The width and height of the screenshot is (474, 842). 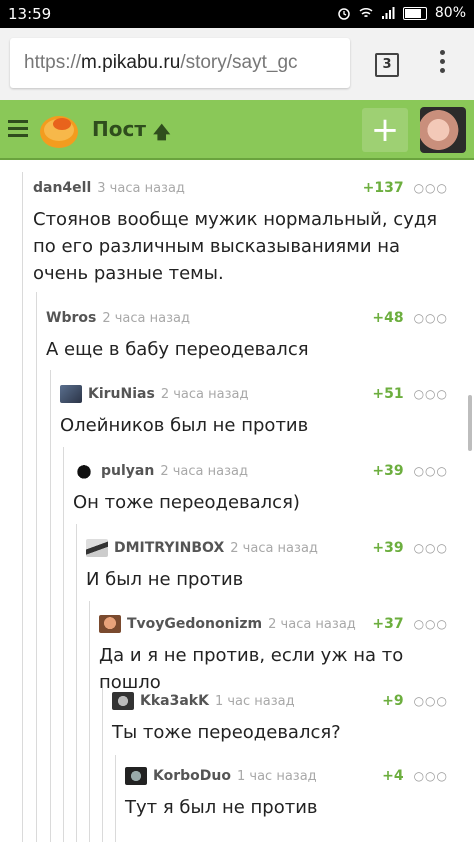 What do you see at coordinates (53, 62) in the screenshot?
I see `url-scheme: https://` at bounding box center [53, 62].